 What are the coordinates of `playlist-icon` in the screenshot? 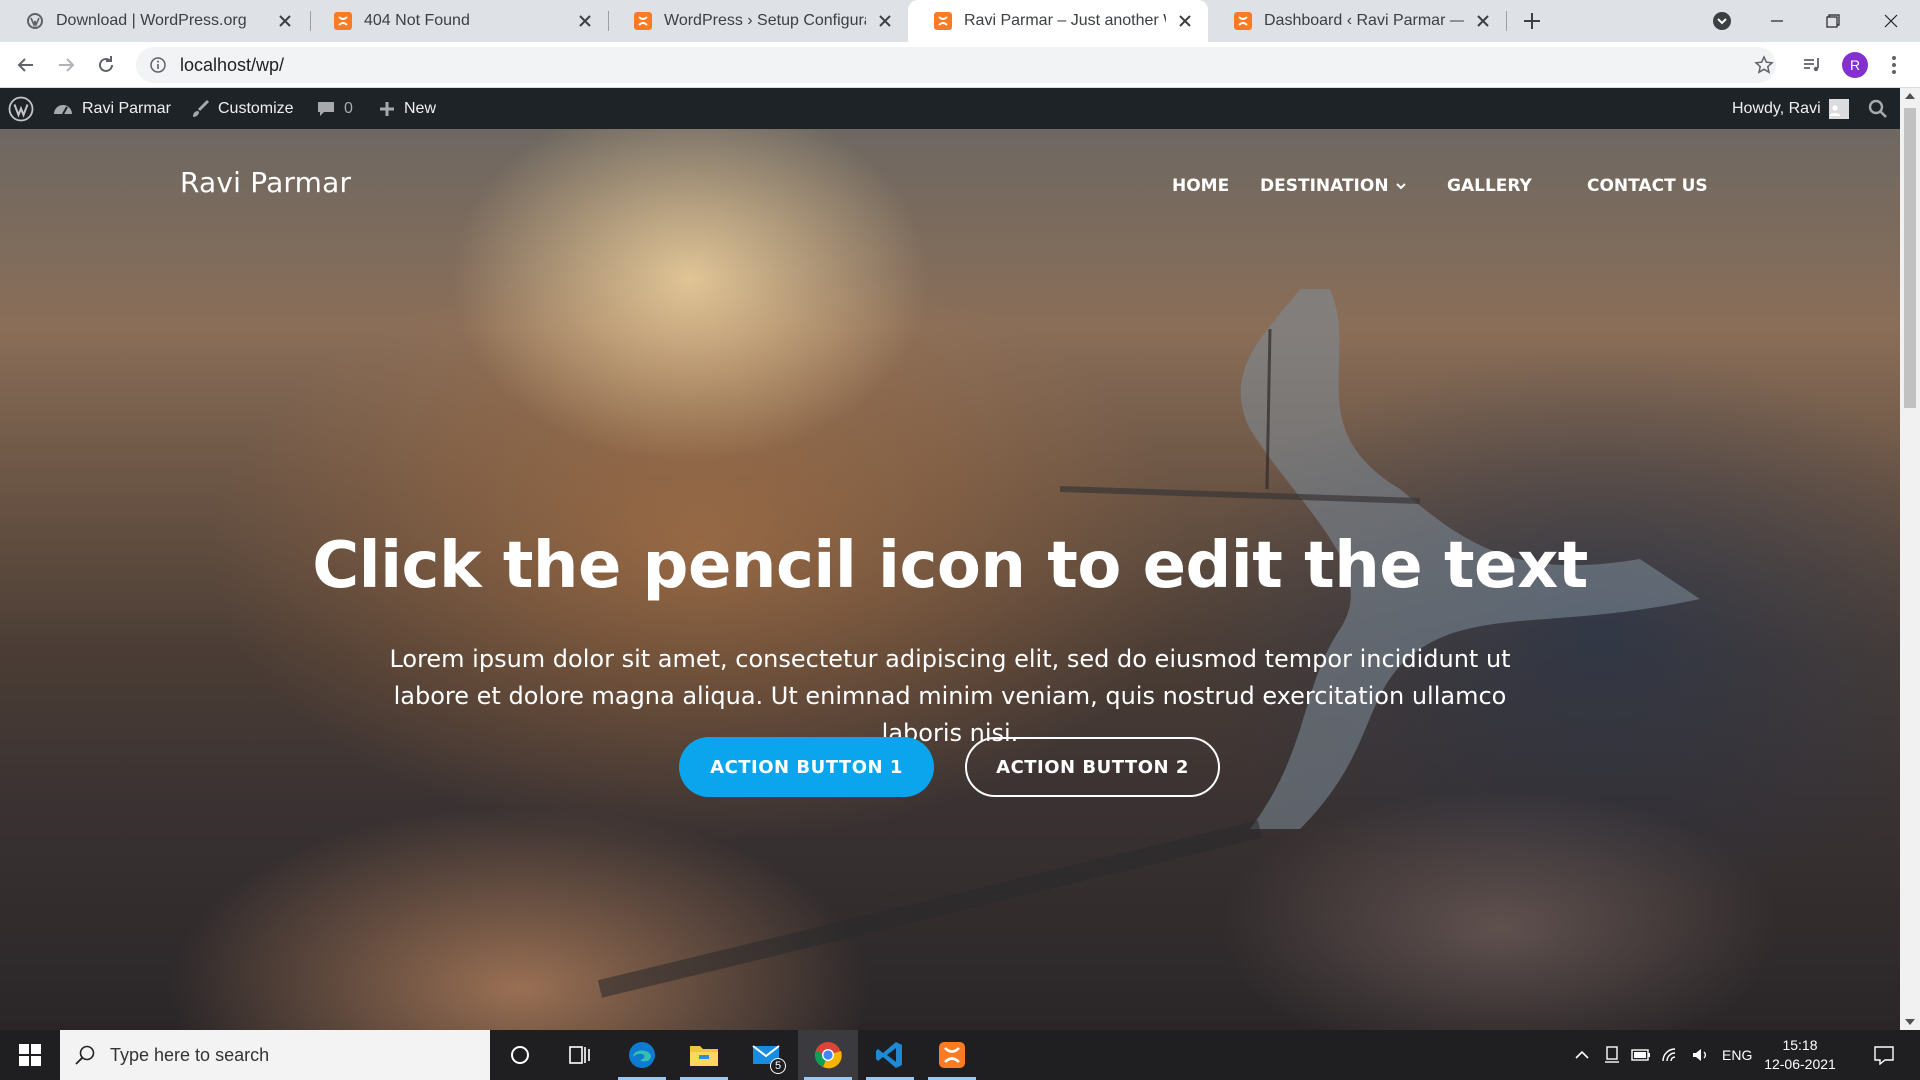 It's located at (1811, 65).